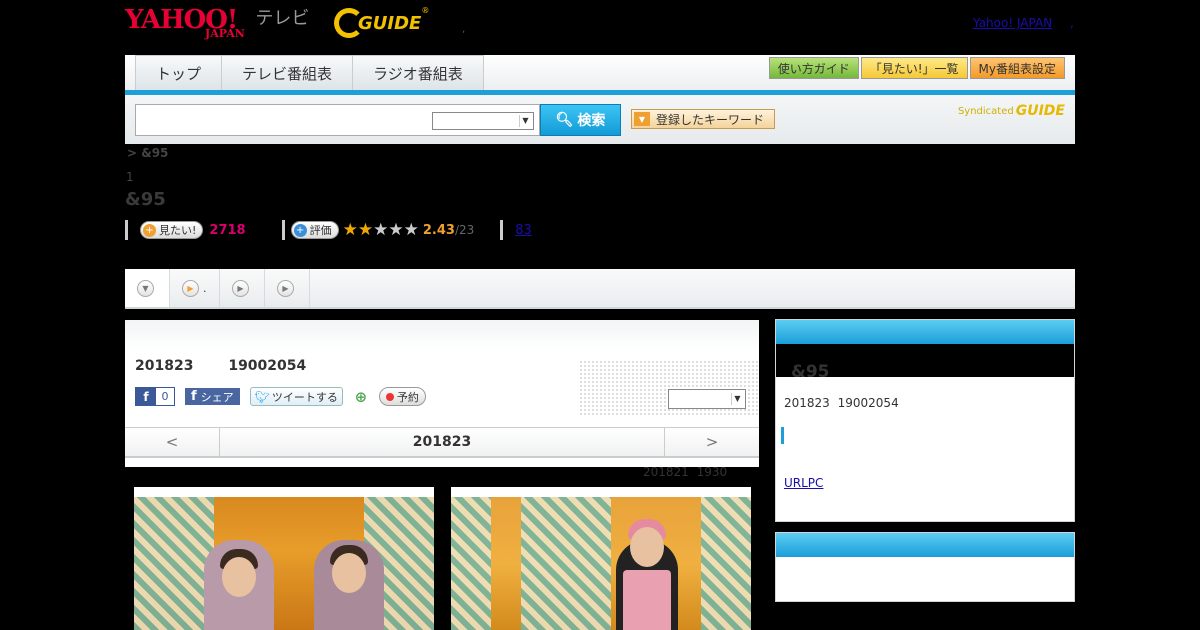 Image resolution: width=1200 pixels, height=630 pixels. I want to click on saved-keywords-button: ▼ 登録したキーワード, so click(703, 119).